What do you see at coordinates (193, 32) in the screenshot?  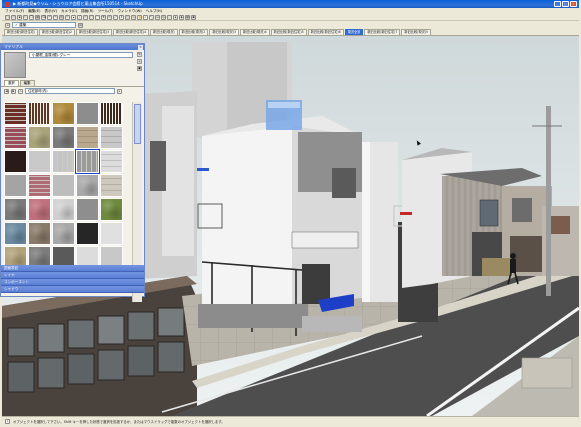 I see `scene-tab: 新旧比較(現況)2` at bounding box center [193, 32].